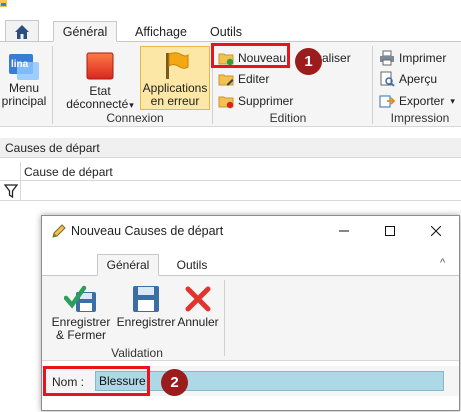  Describe the element at coordinates (230, 148) in the screenshot. I see `panel-title: Causes de départ` at that location.